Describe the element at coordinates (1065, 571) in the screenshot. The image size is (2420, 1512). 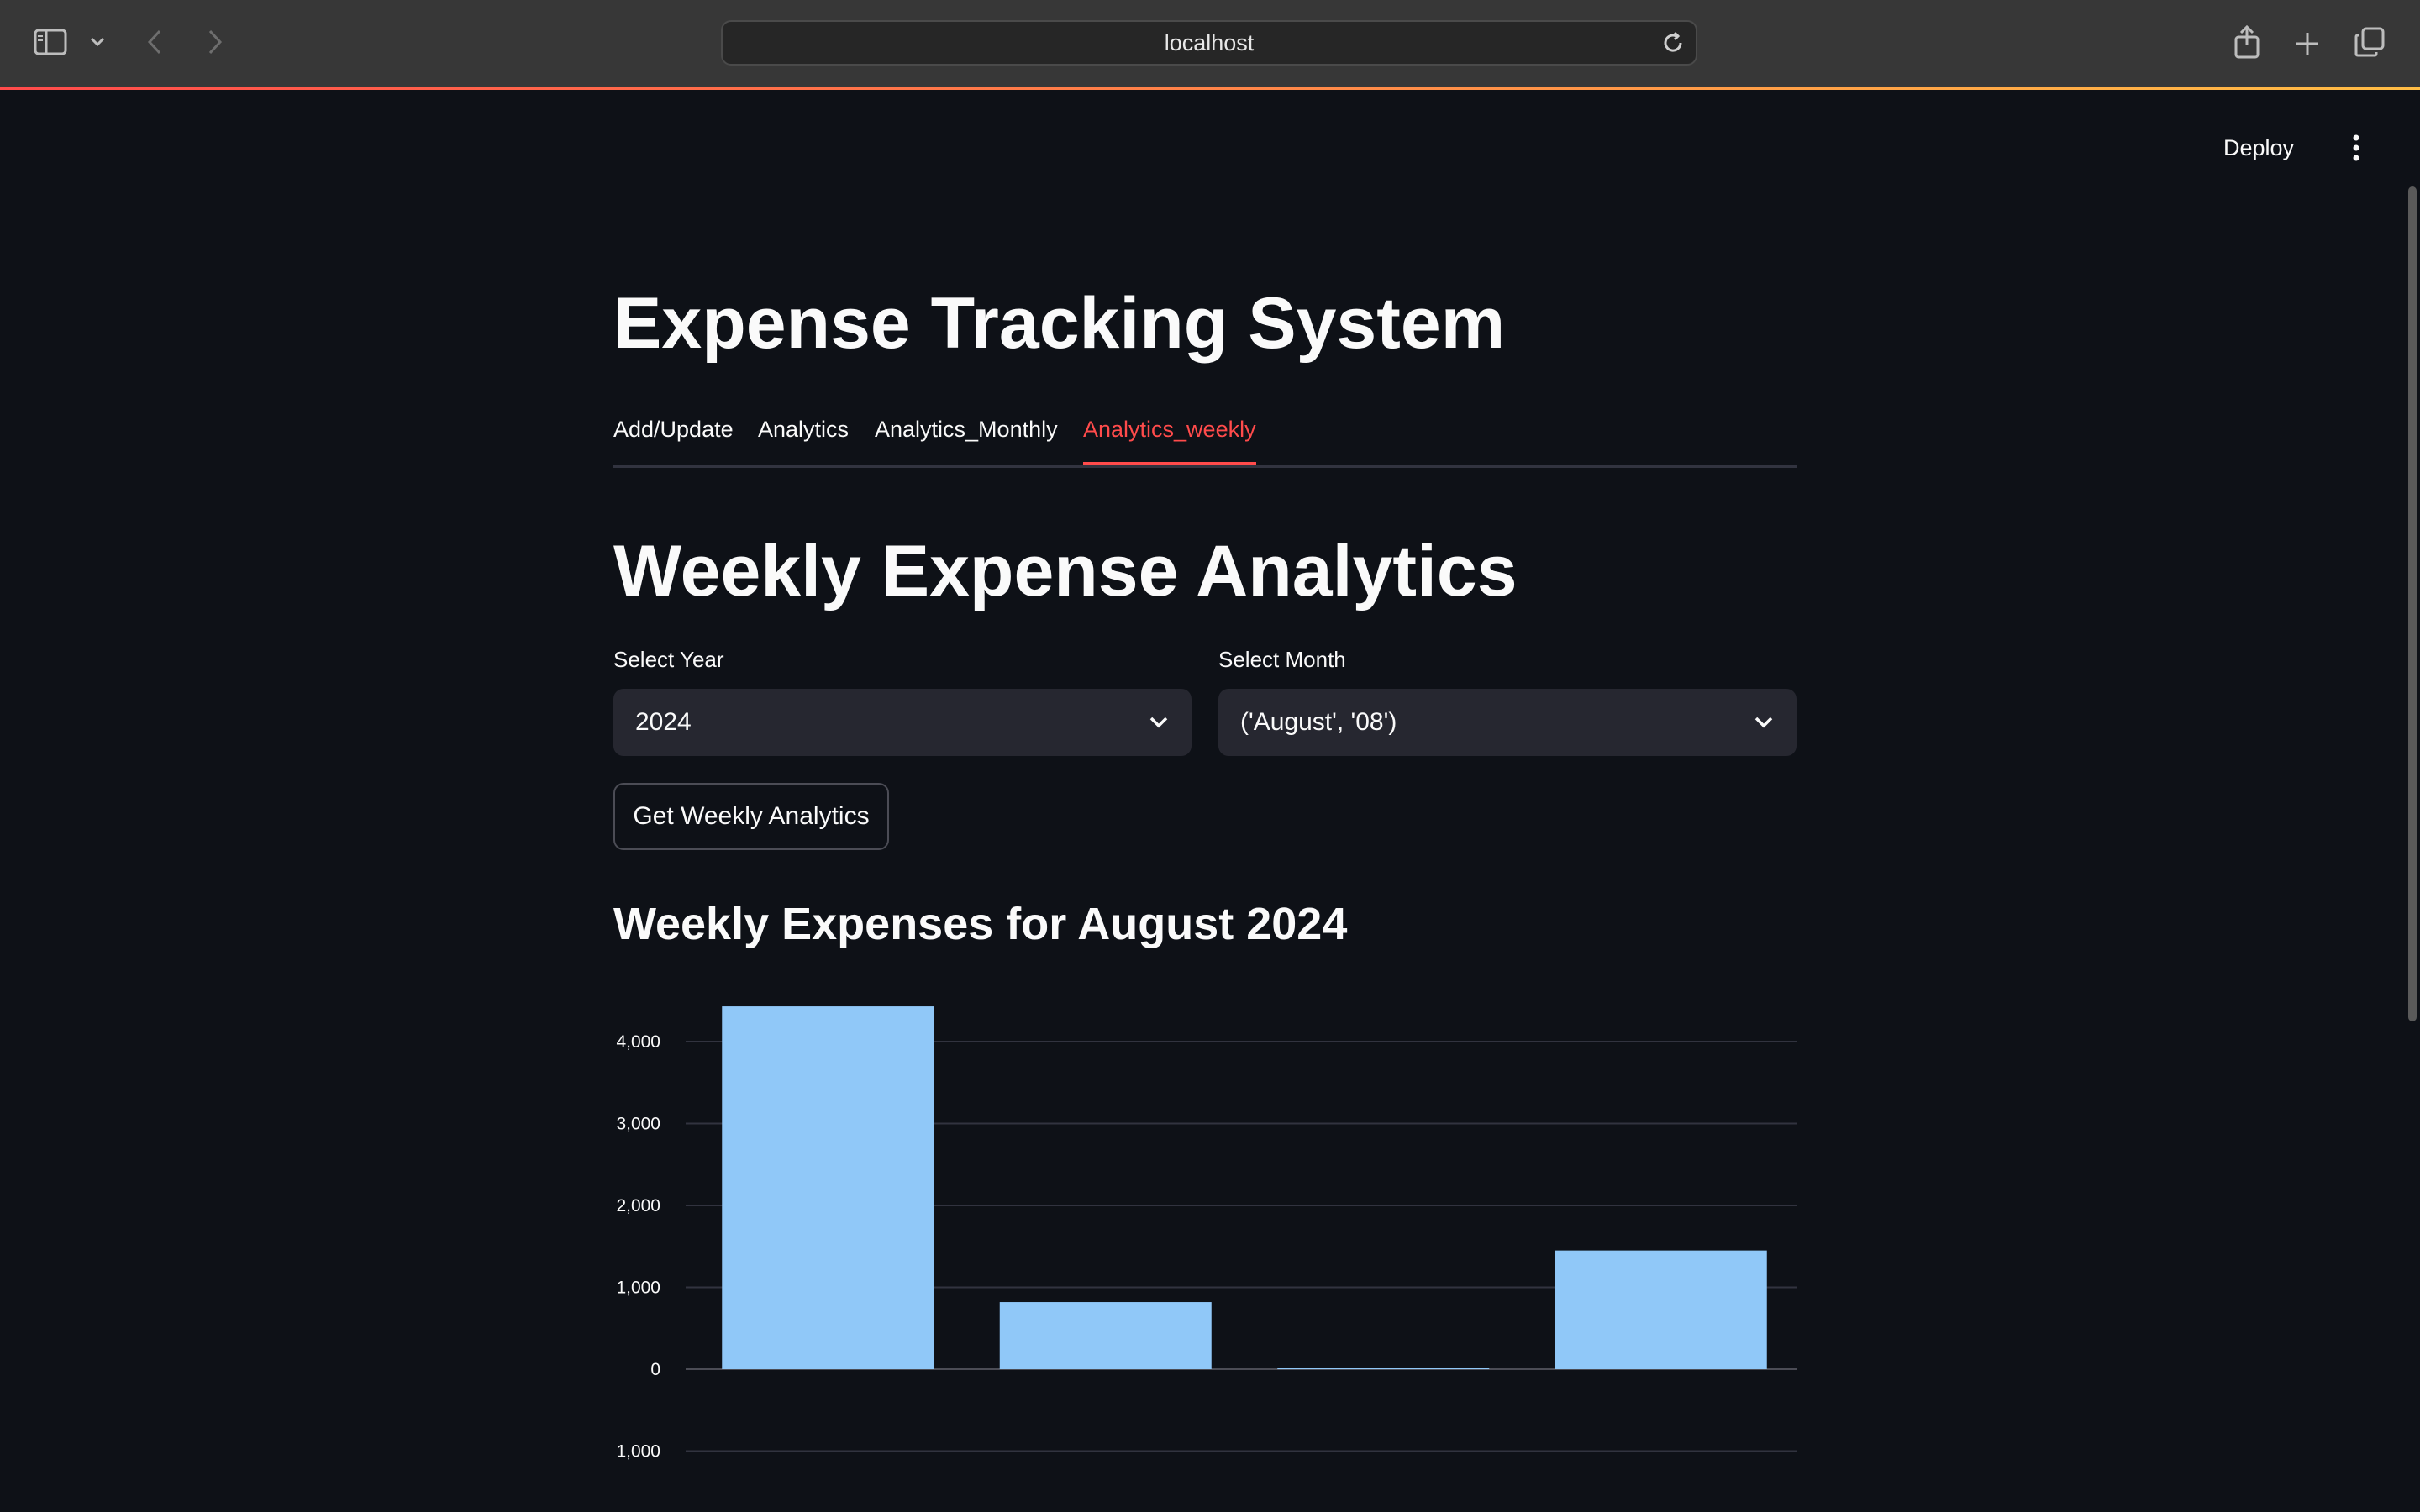
I see `page-heading: Weekly Expense Analytics` at that location.